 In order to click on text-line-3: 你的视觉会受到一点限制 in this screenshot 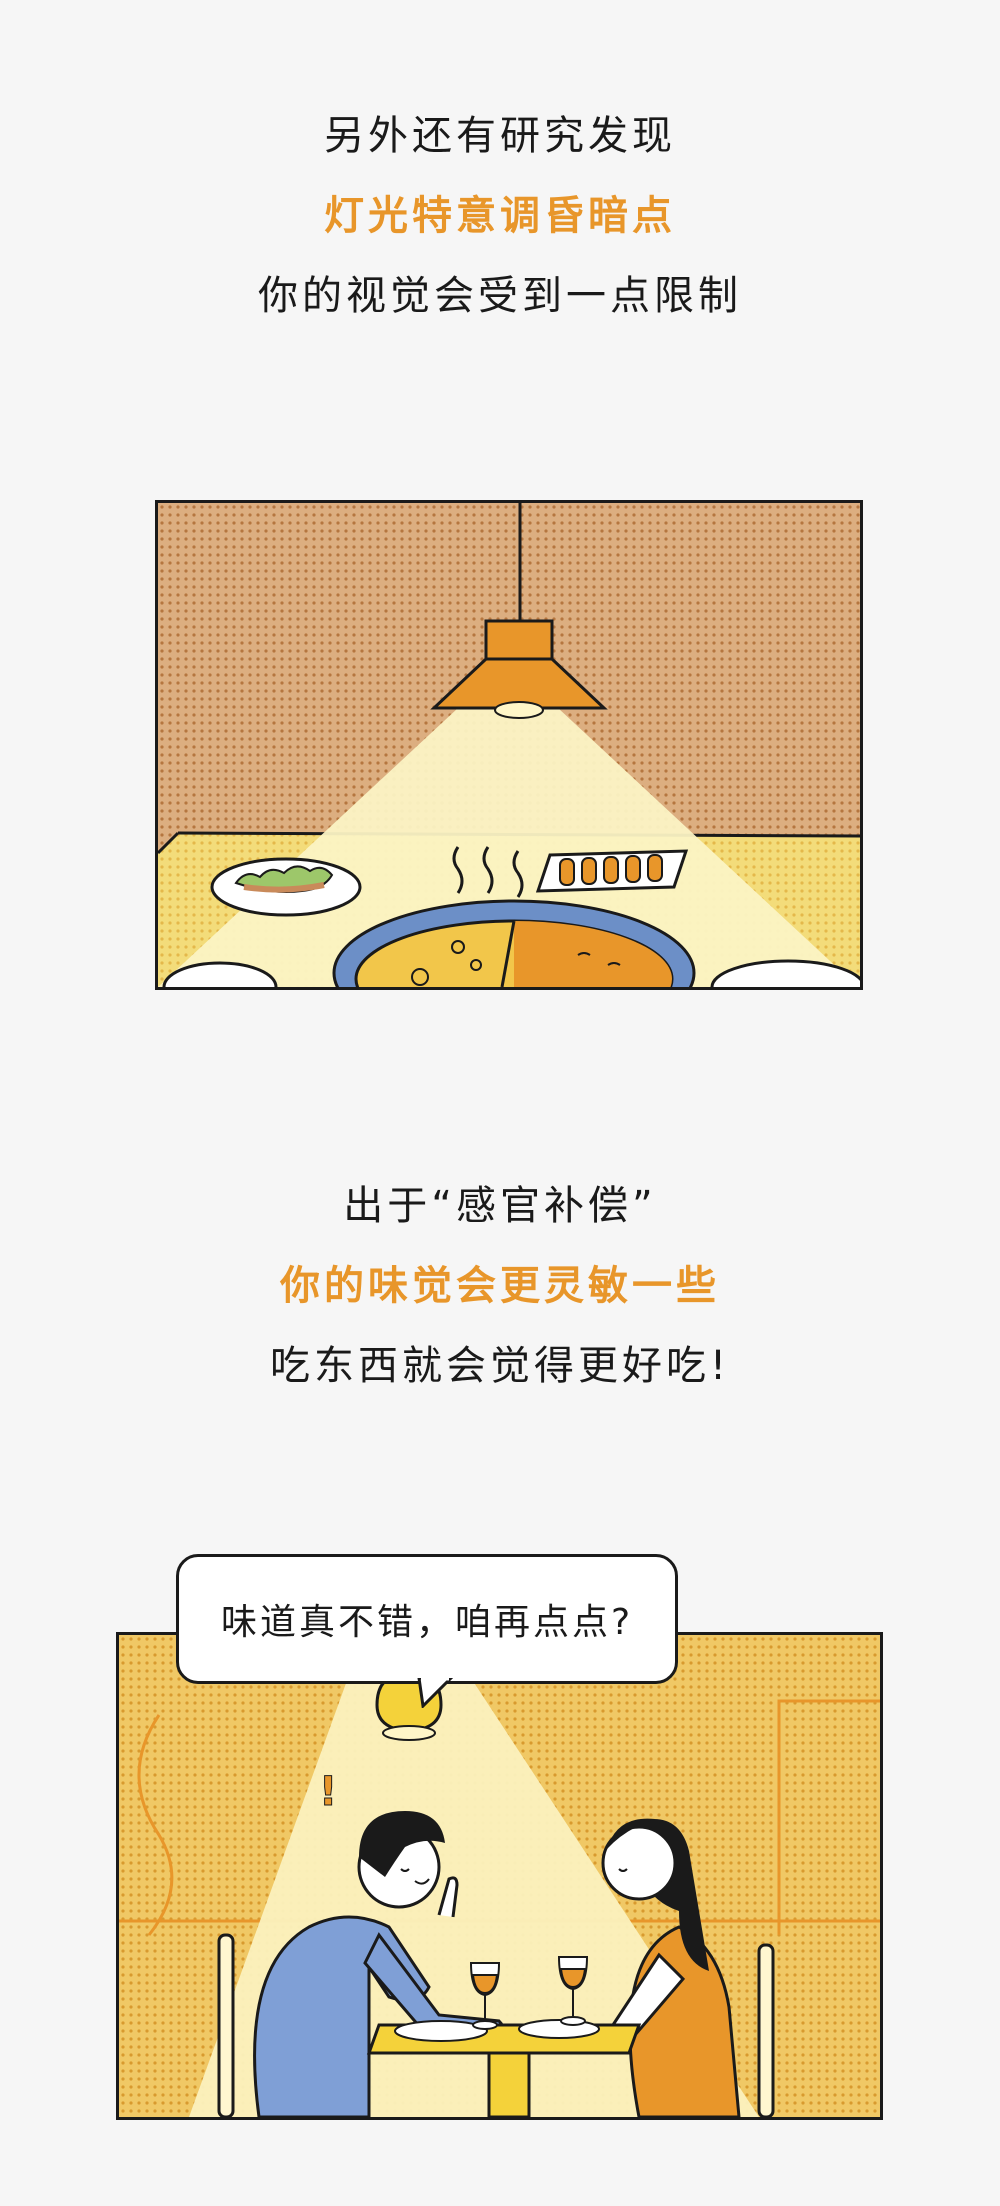, I will do `click(500, 296)`.